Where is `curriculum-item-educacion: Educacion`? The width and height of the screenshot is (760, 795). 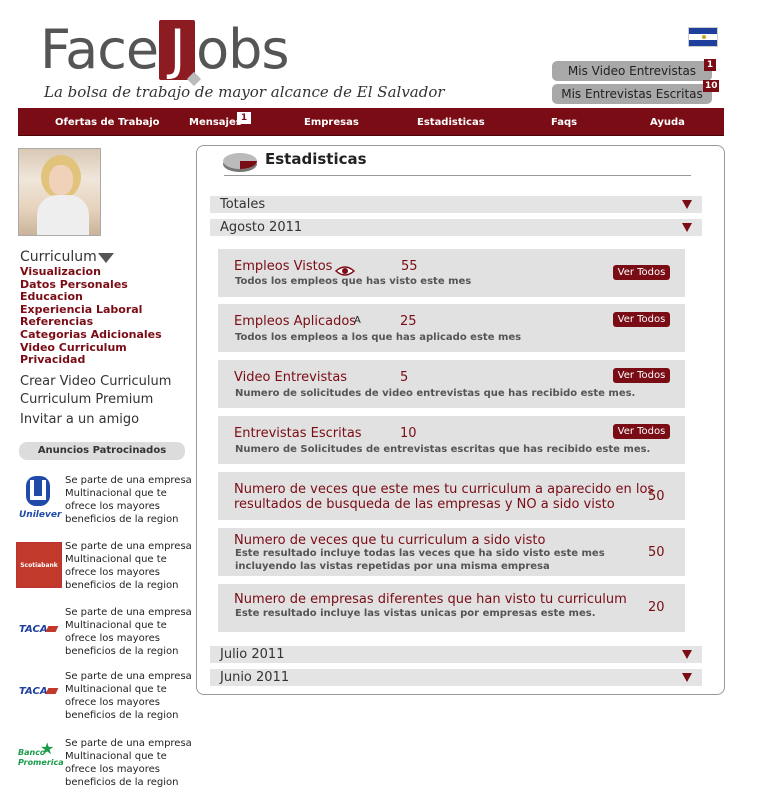 curriculum-item-educacion: Educacion is located at coordinates (91, 297).